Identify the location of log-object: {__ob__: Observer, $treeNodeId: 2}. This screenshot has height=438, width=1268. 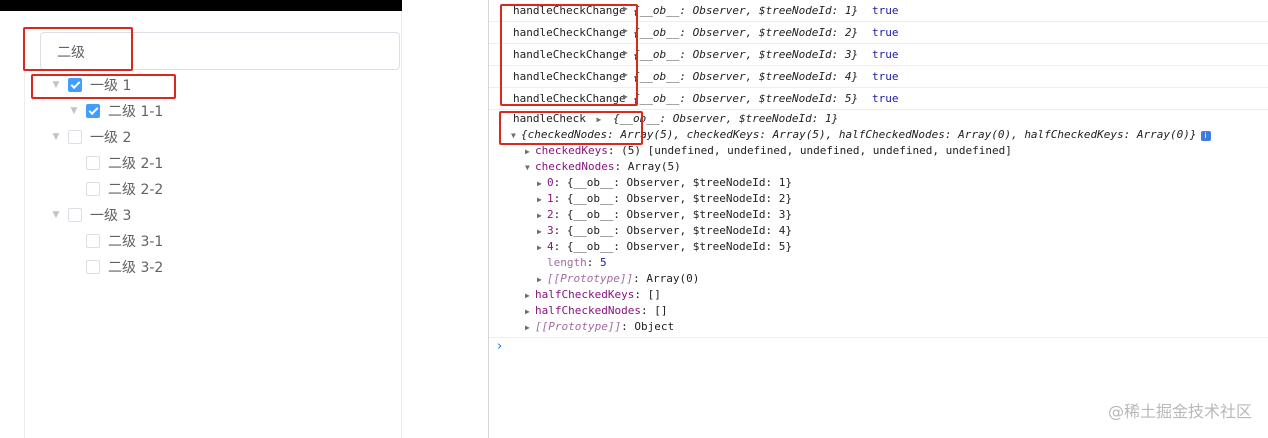
(745, 32).